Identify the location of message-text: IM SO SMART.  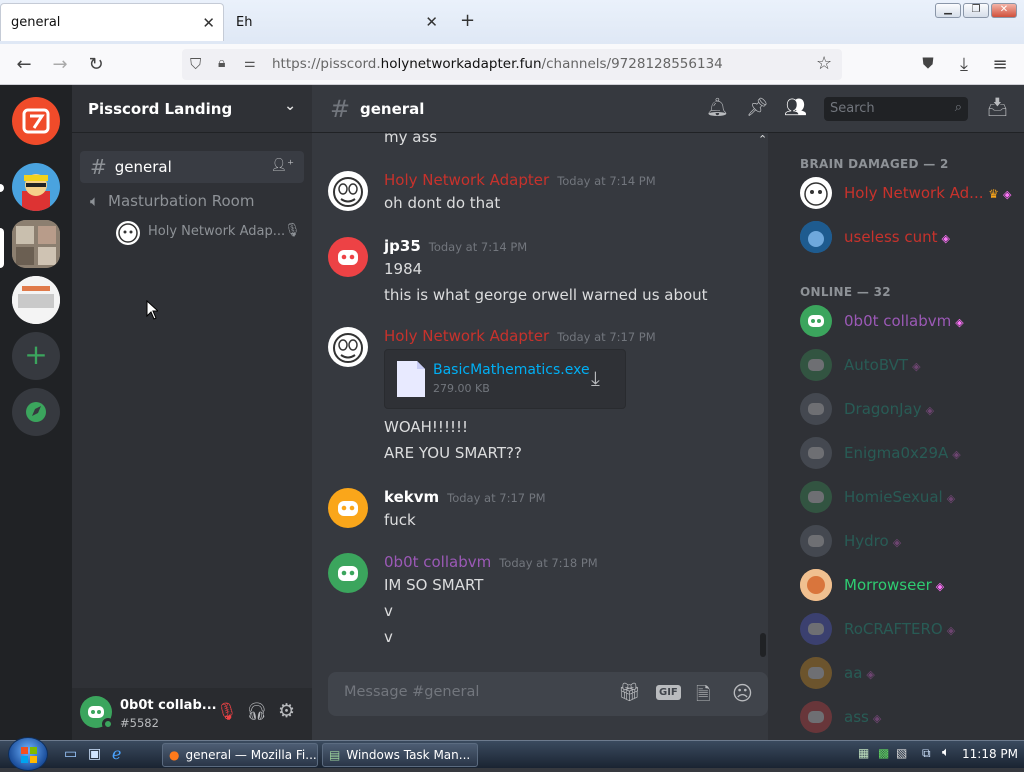
(434, 585).